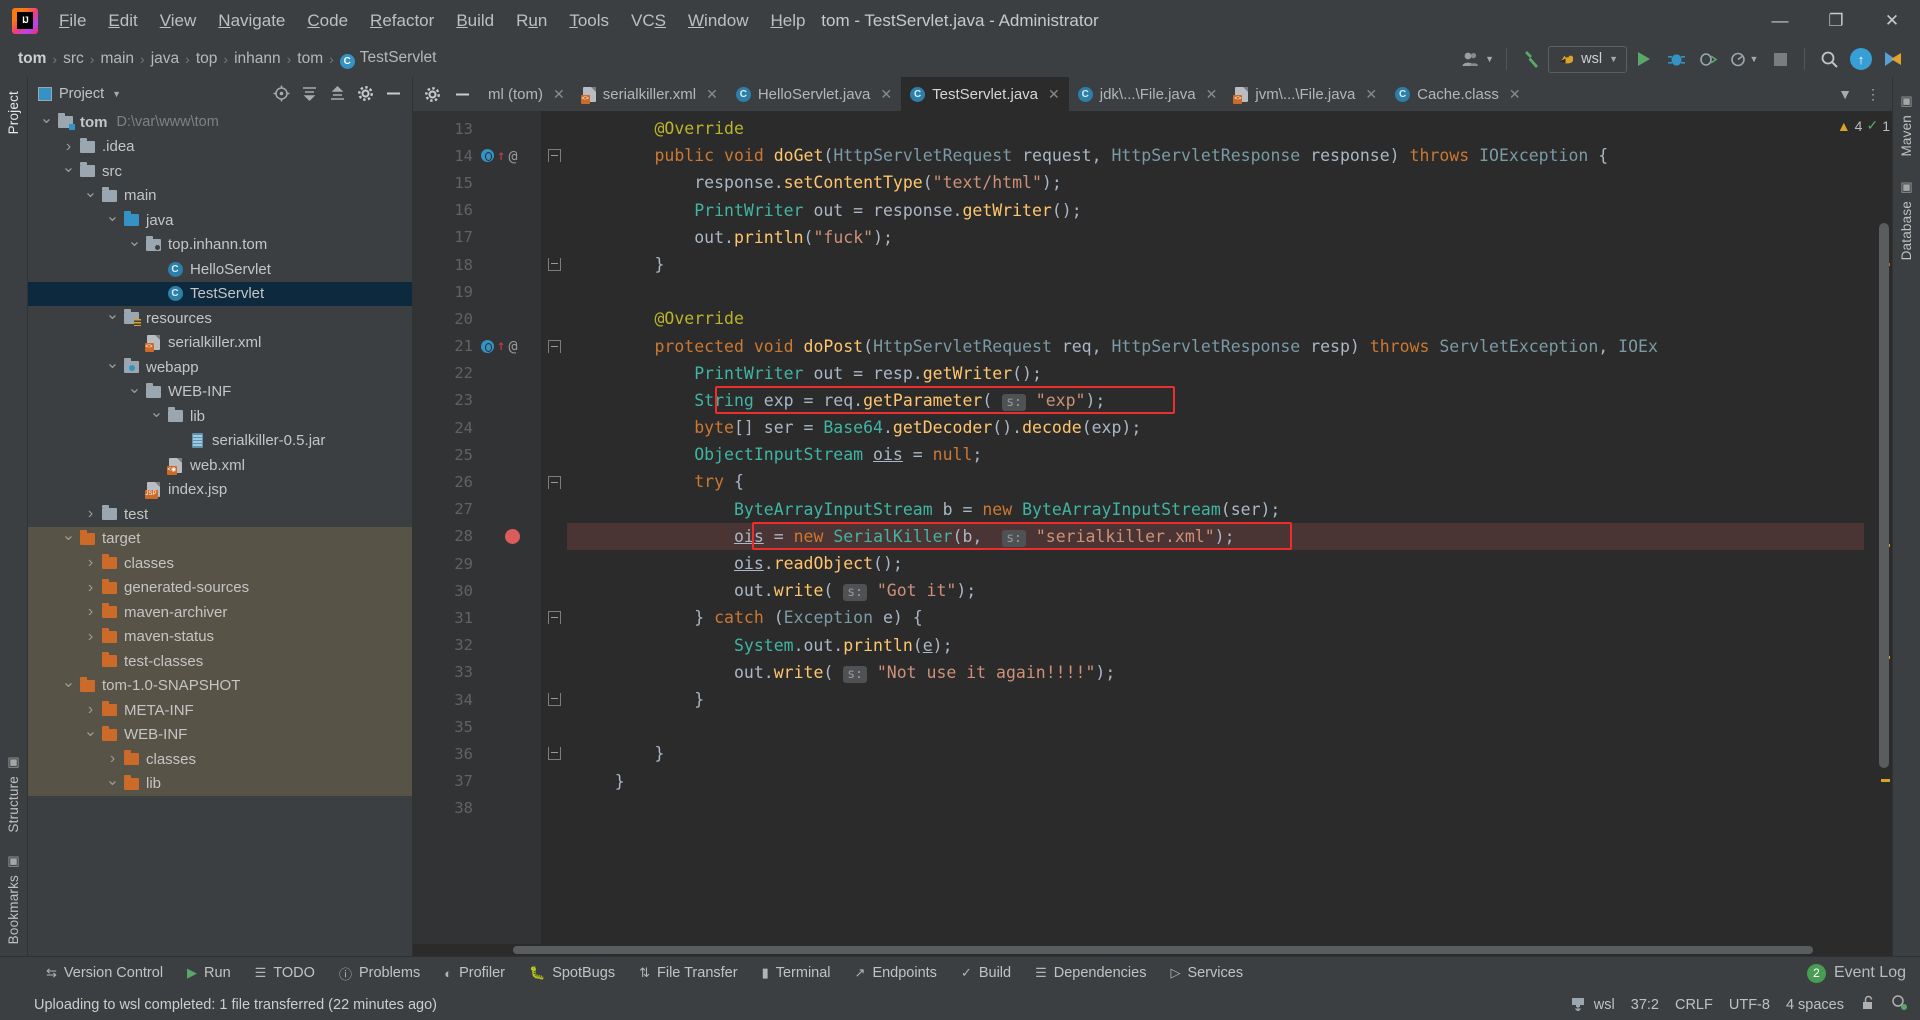  What do you see at coordinates (1749, 1005) in the screenshot?
I see `file-encoding: UTF-8` at bounding box center [1749, 1005].